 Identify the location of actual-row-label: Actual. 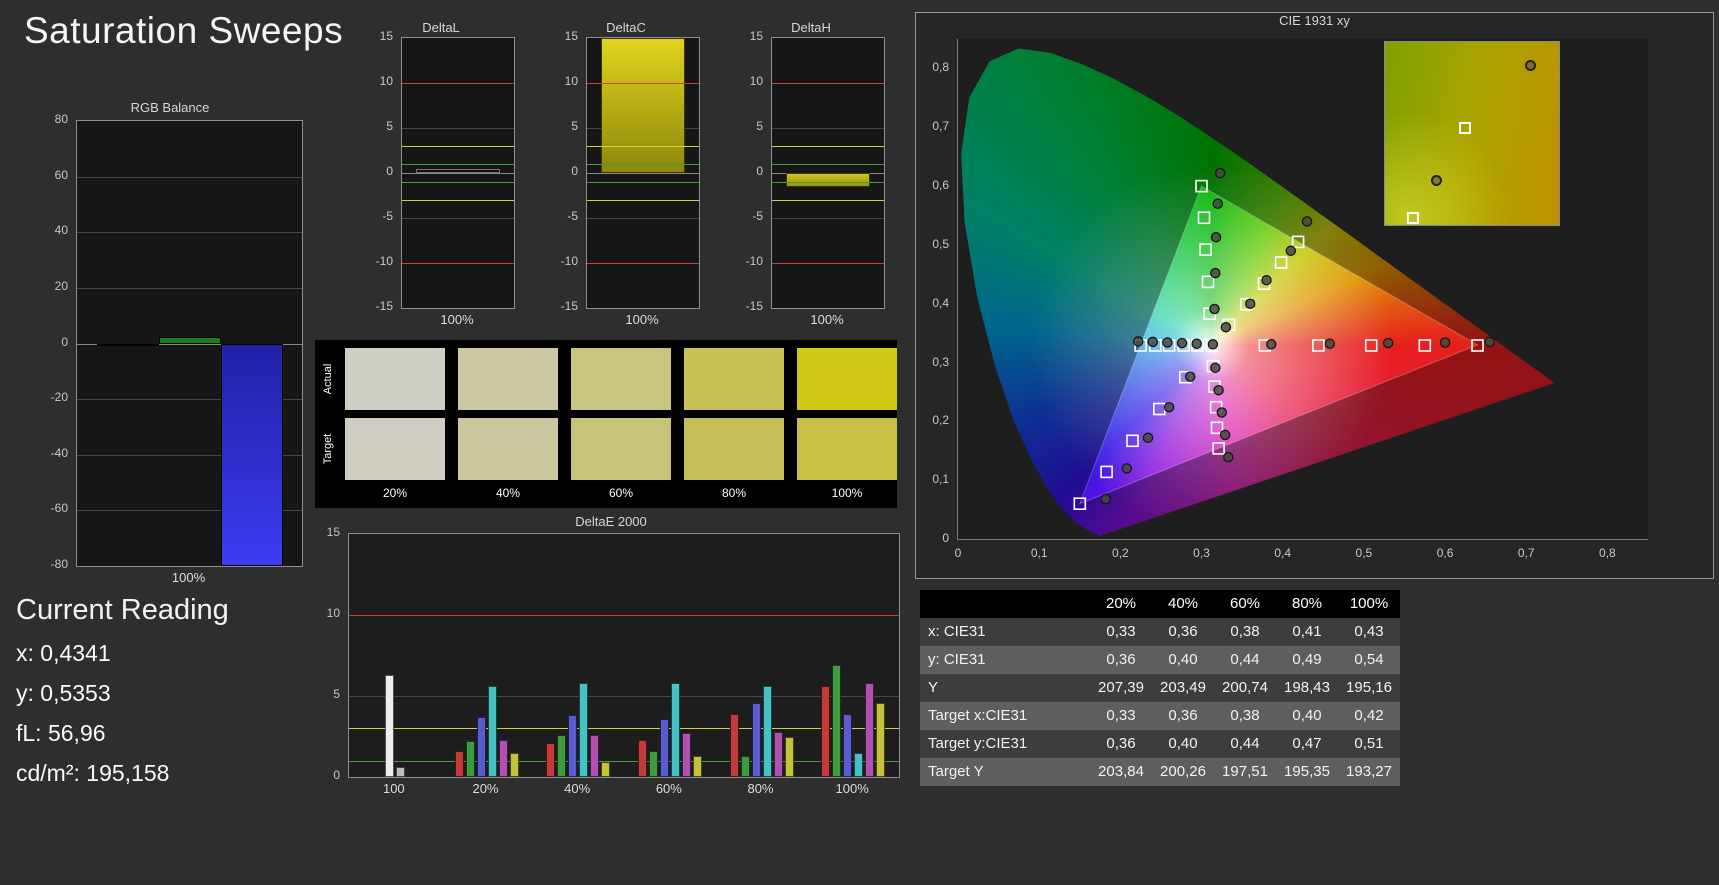
(328, 379).